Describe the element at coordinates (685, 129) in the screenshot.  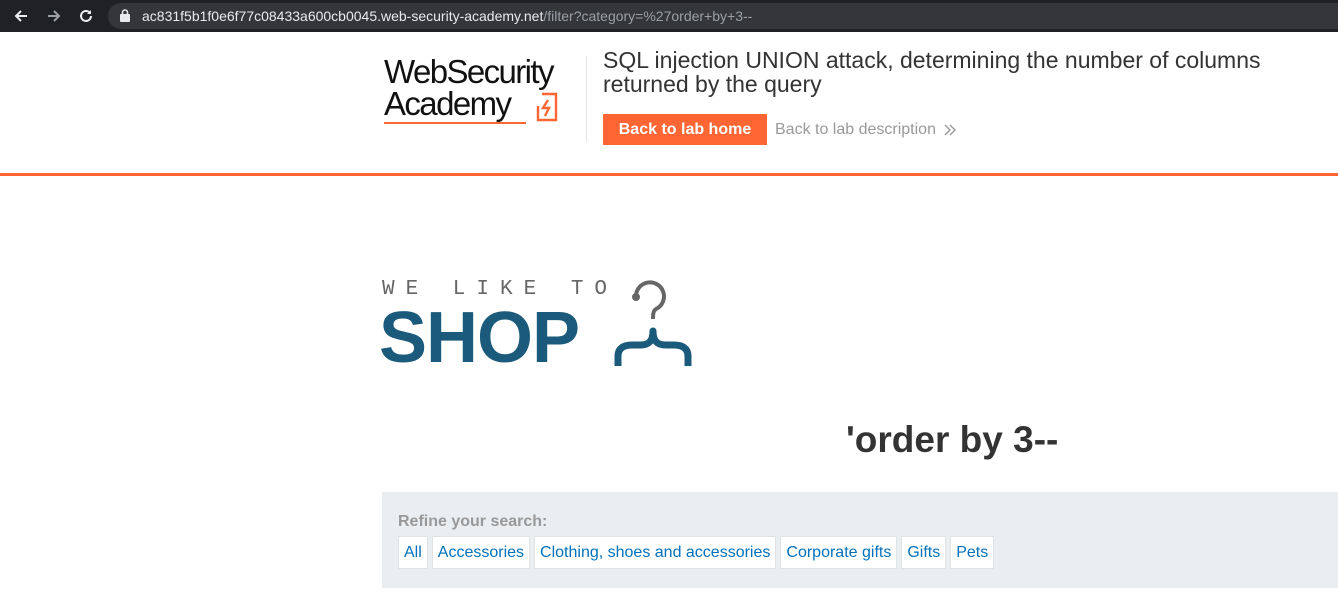
I see `back-to-lab-home-button: Back to lab home` at that location.